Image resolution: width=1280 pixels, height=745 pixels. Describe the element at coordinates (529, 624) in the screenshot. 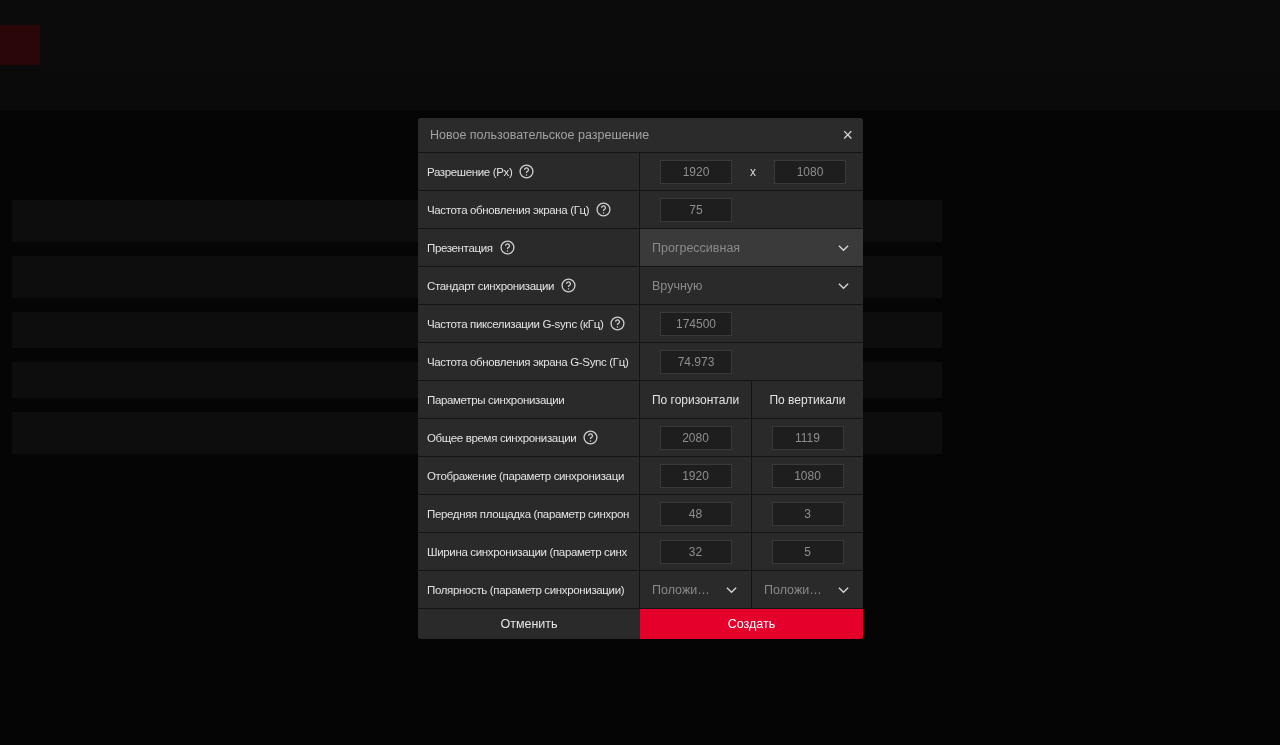

I see `cancel-button: Отменить` at that location.